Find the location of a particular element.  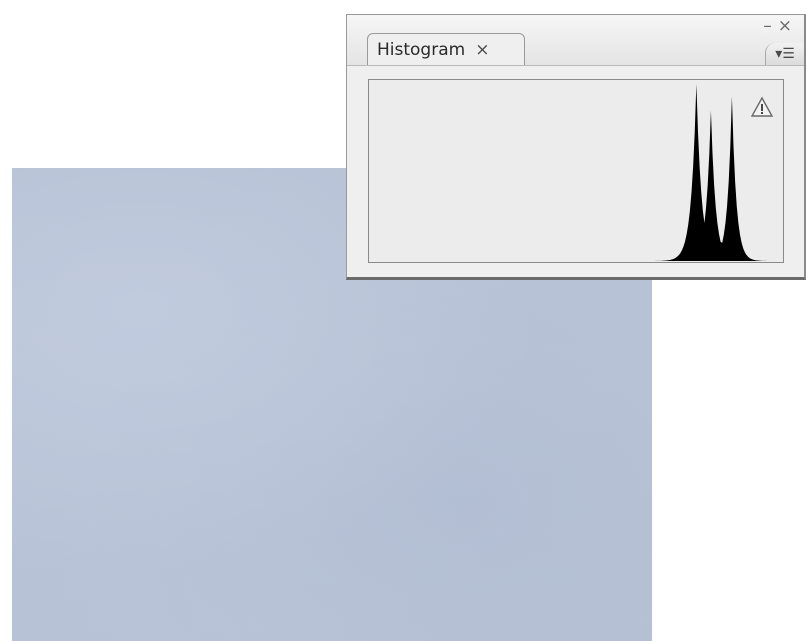

window-controls: –× is located at coordinates (780, 26).